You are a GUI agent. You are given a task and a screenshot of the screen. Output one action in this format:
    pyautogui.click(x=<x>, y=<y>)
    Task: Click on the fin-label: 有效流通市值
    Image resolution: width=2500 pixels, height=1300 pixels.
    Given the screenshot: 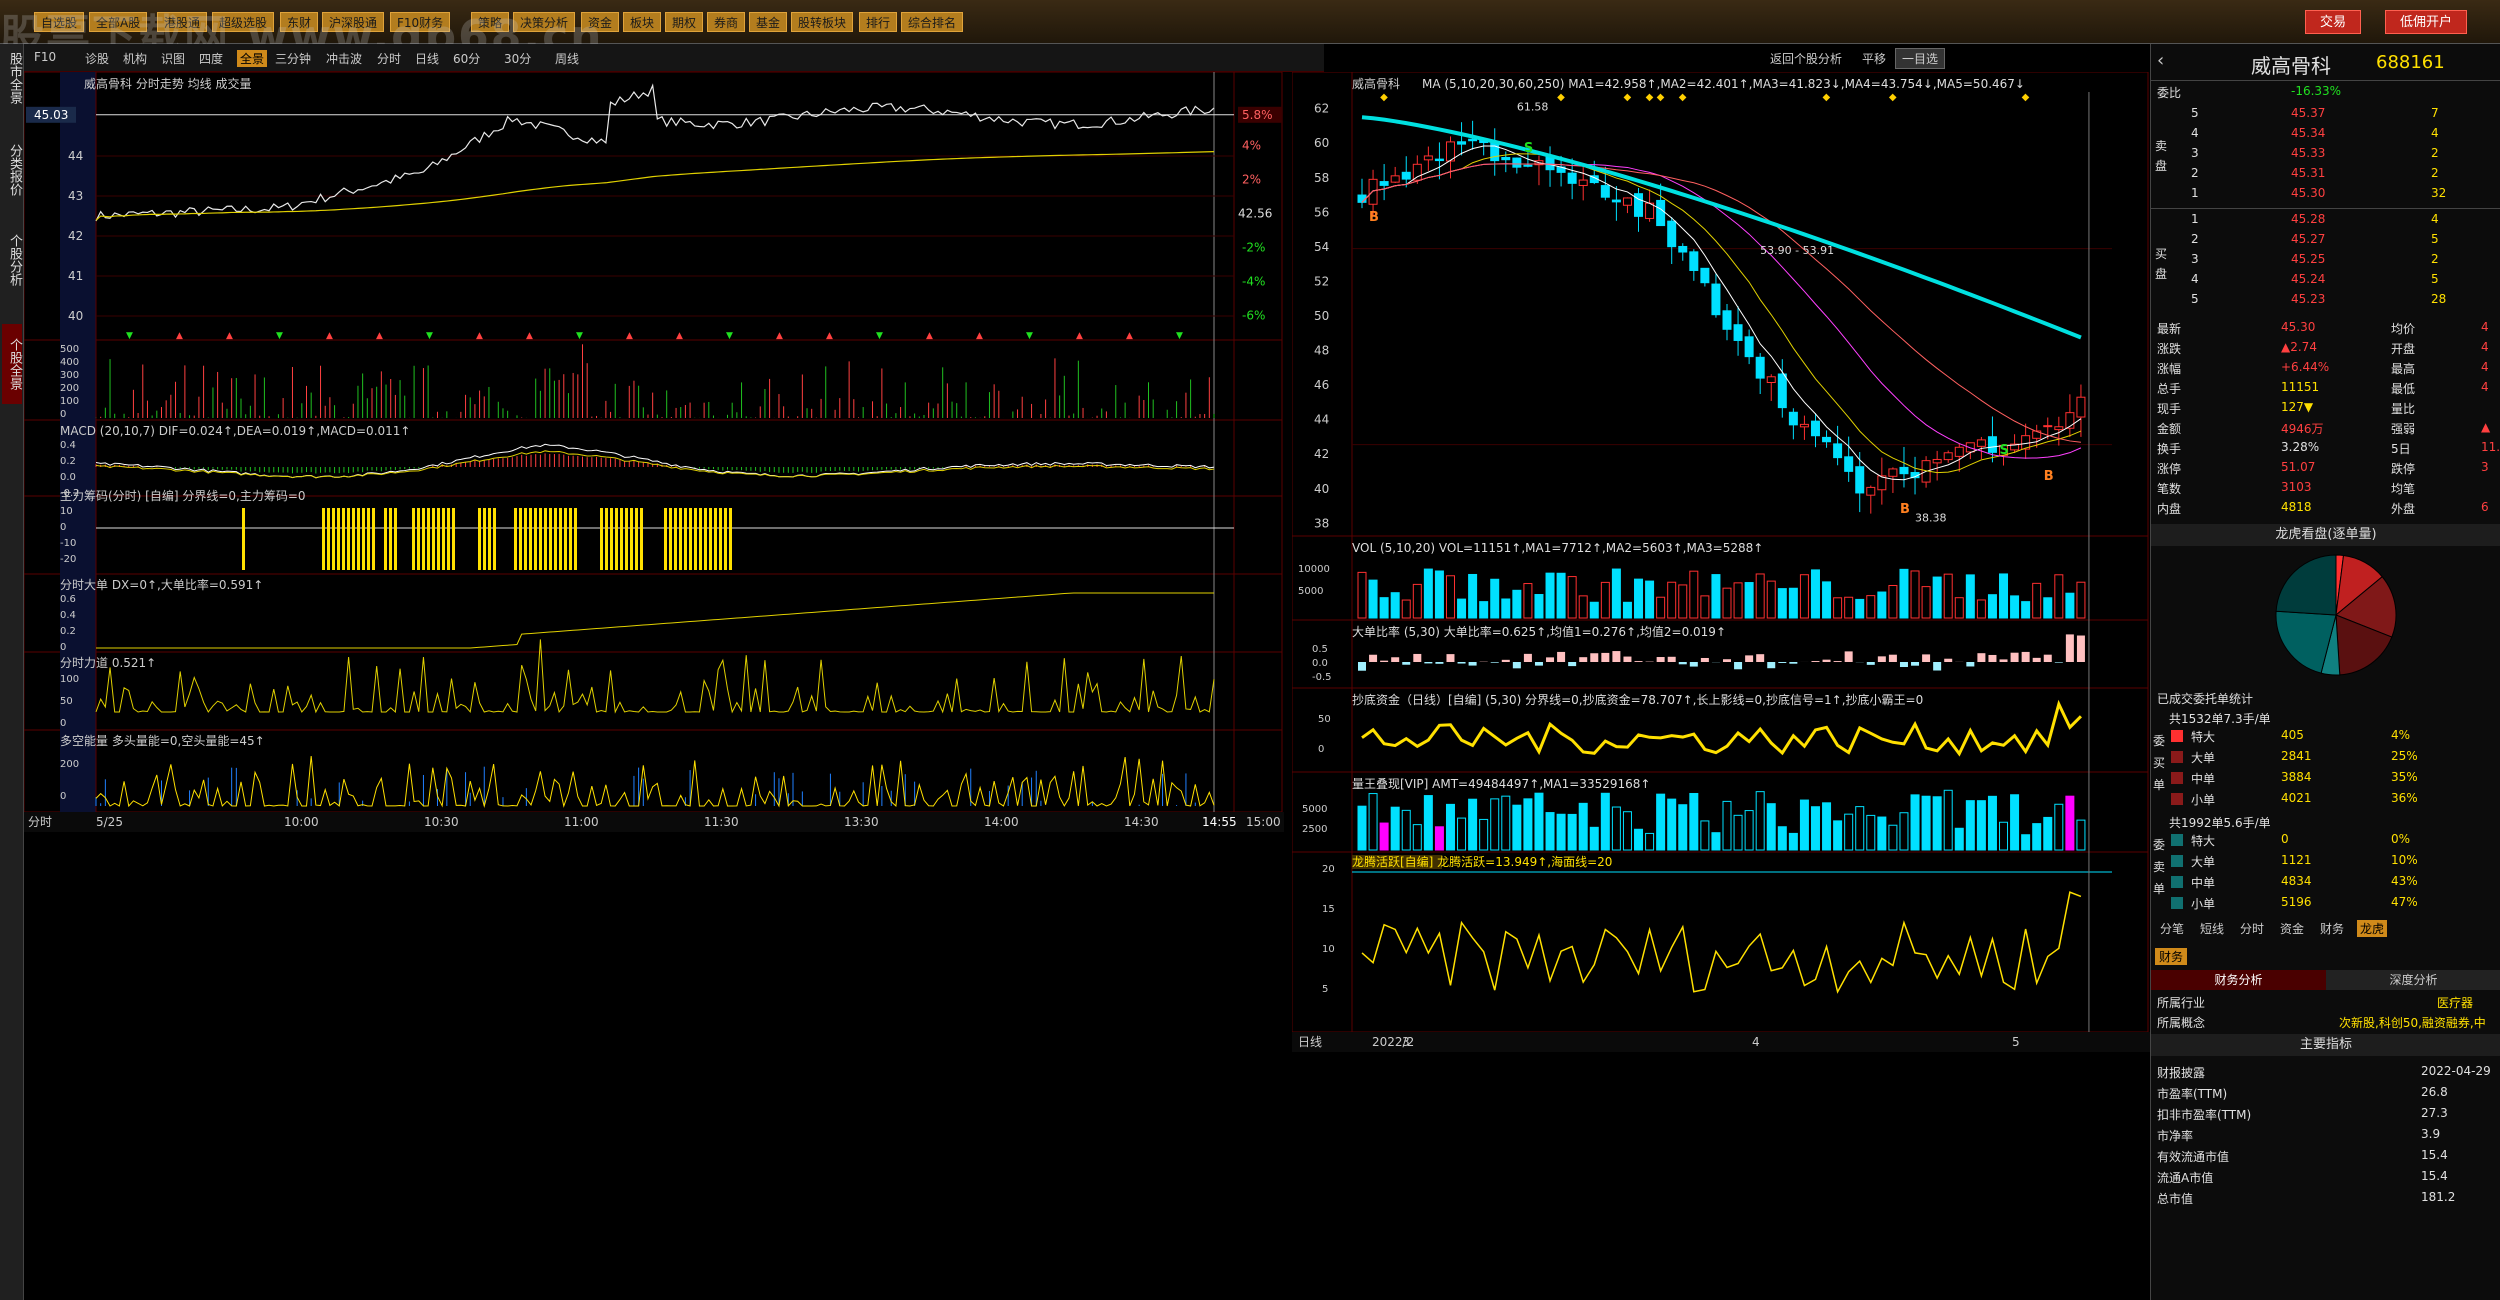 What is the action you would take?
    pyautogui.click(x=2193, y=1157)
    